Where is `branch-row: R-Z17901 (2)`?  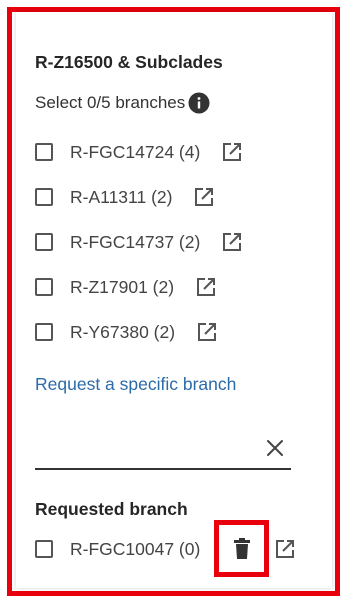 branch-row: R-Z17901 (2) is located at coordinates (126, 287).